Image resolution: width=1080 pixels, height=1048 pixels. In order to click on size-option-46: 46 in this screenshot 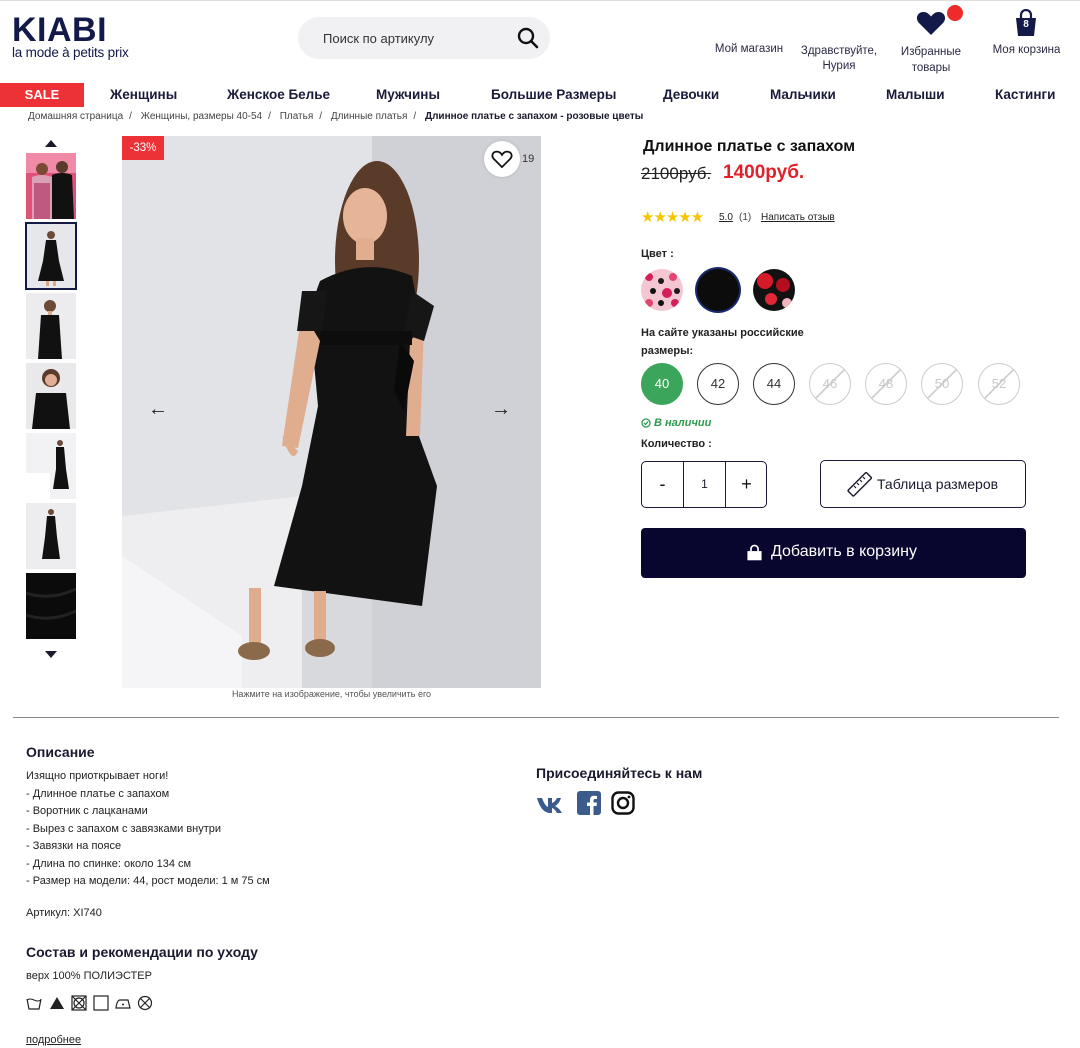, I will do `click(830, 384)`.